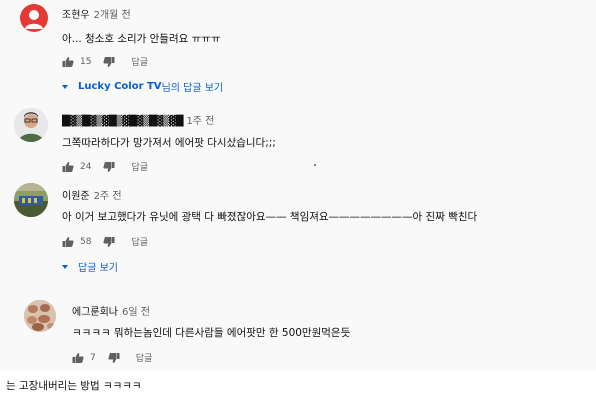 Image resolution: width=596 pixels, height=401 pixels. What do you see at coordinates (86, 241) in the screenshot?
I see `like-count: 58` at bounding box center [86, 241].